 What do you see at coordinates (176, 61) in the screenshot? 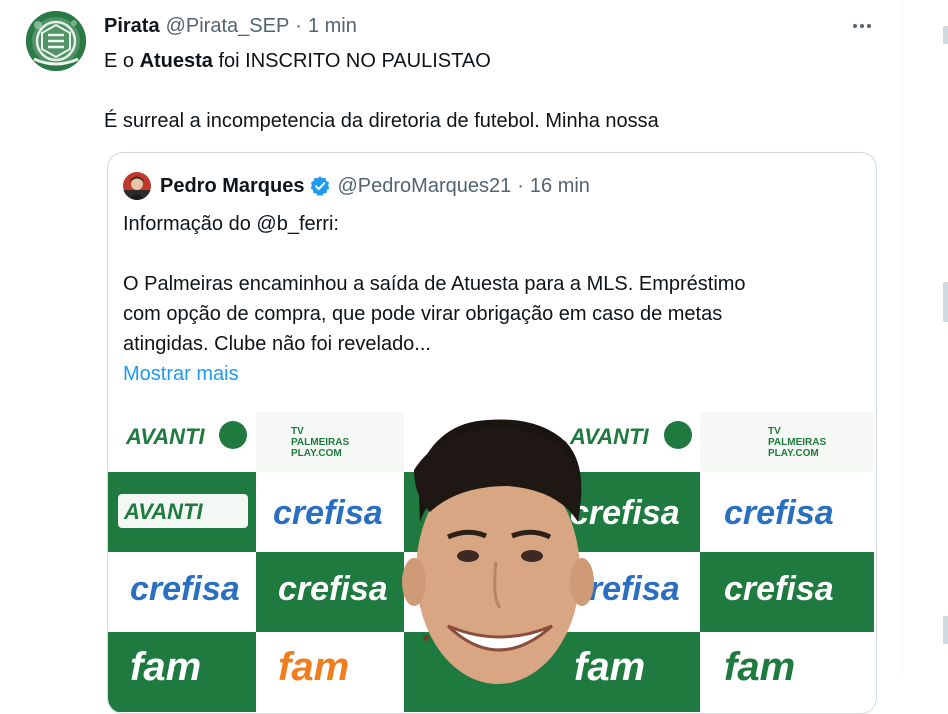
I see `tweet-text-bold: Atuesta` at bounding box center [176, 61].